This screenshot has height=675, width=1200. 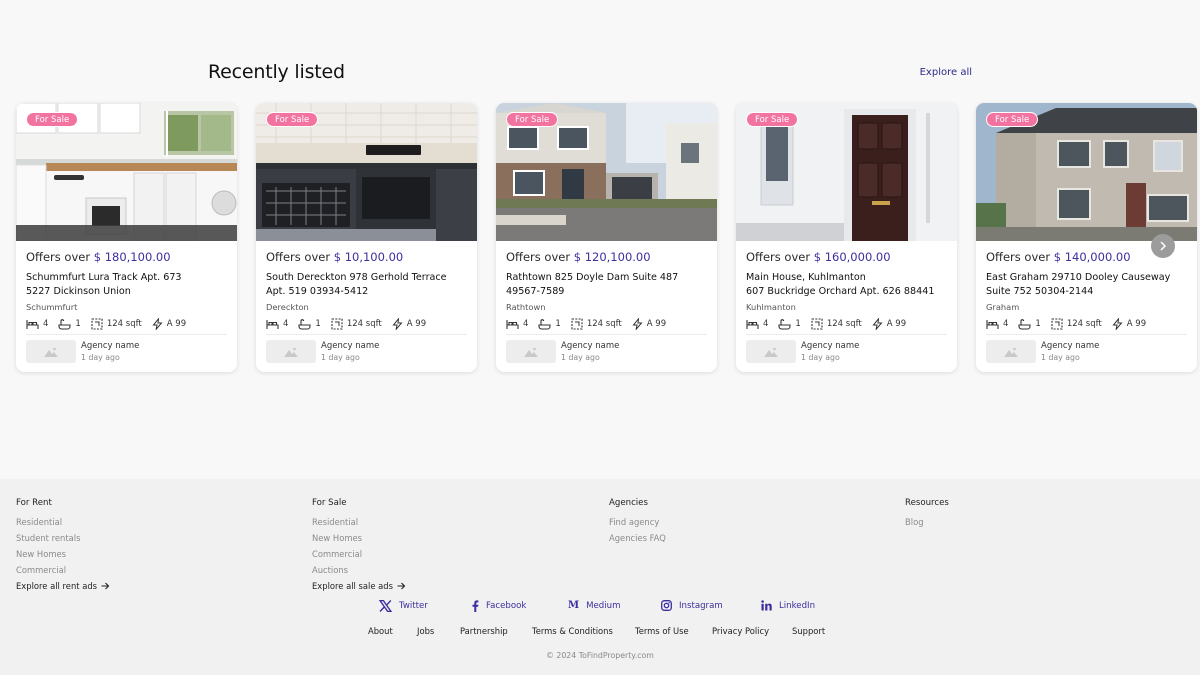 I want to click on facebook-link: Facebook, so click(x=498, y=606).